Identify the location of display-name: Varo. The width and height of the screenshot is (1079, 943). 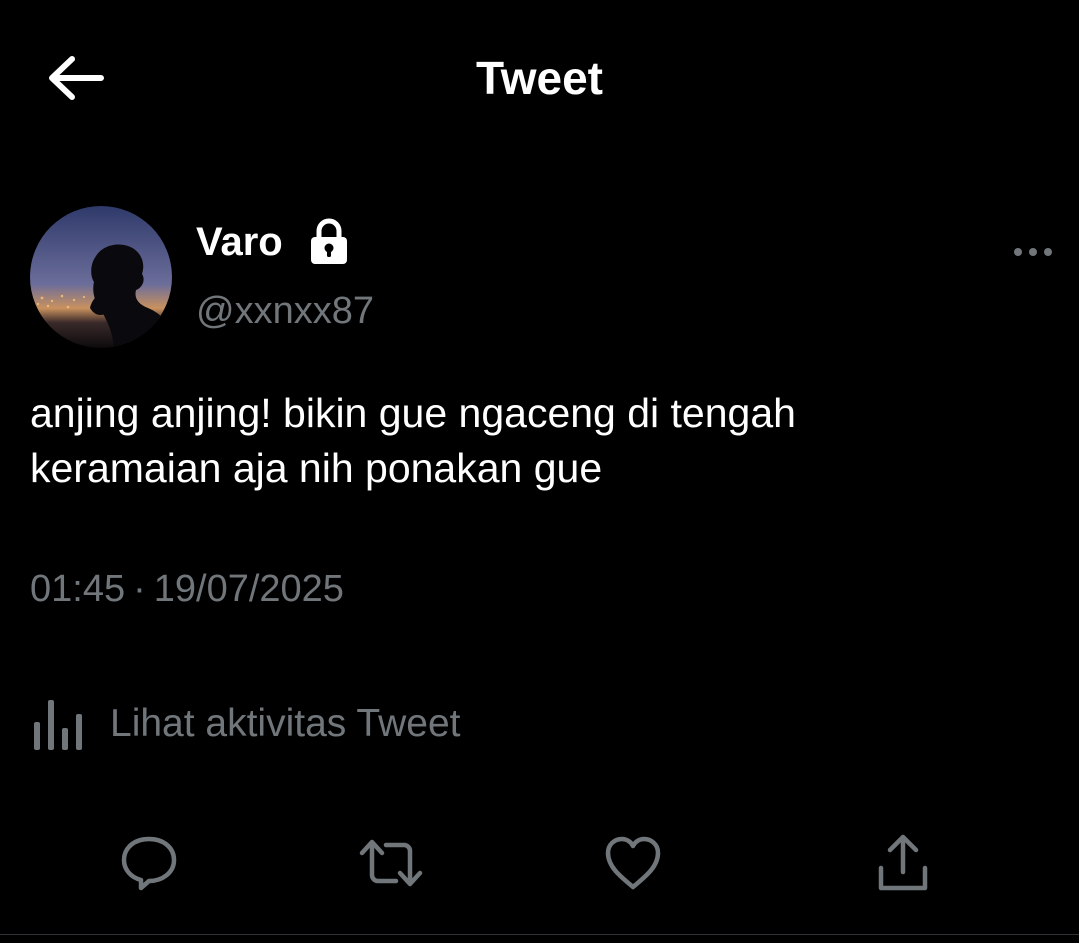
(239, 242).